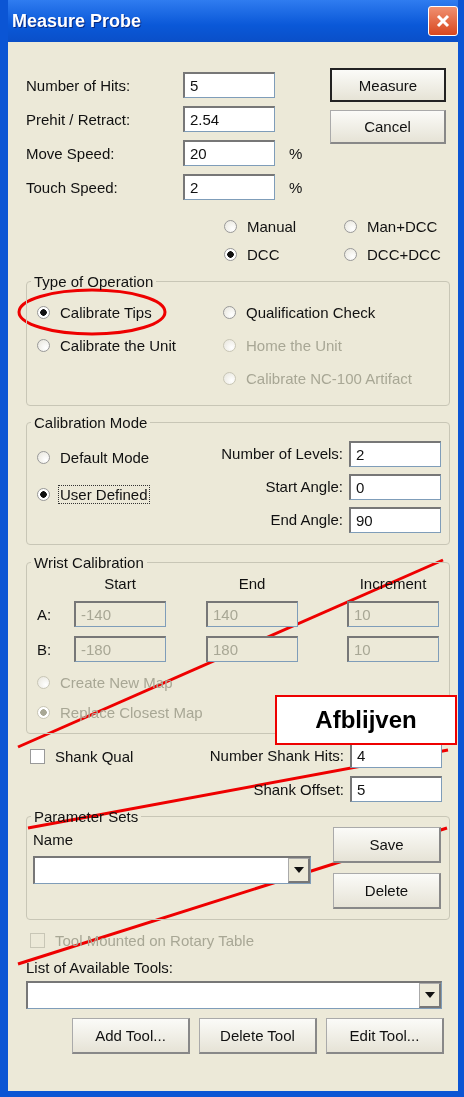  What do you see at coordinates (105, 457) in the screenshot?
I see `radio-label: Default Mode` at bounding box center [105, 457].